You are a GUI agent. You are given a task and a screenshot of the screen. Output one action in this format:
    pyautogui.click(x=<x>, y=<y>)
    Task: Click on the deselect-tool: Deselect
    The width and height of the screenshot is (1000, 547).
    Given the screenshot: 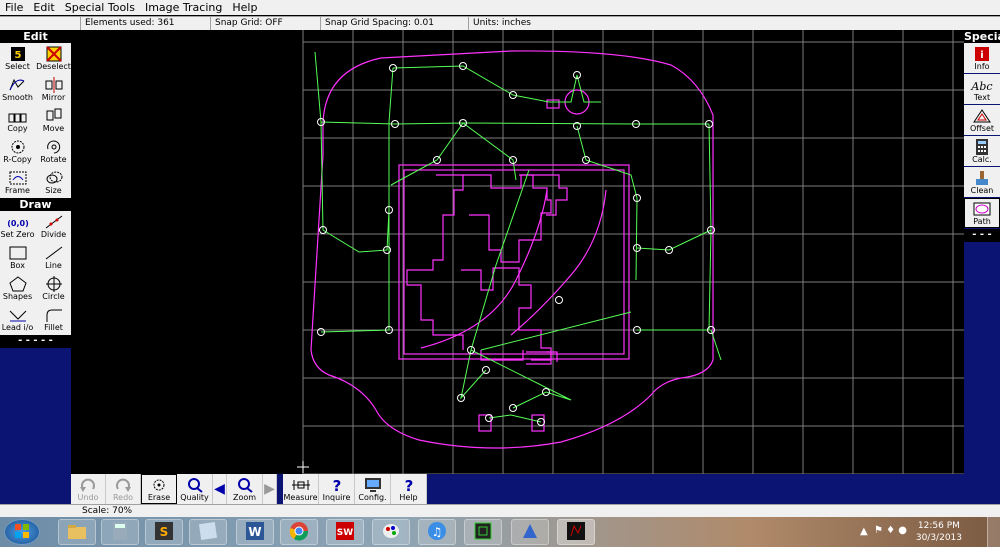 What is the action you would take?
    pyautogui.click(x=53, y=58)
    